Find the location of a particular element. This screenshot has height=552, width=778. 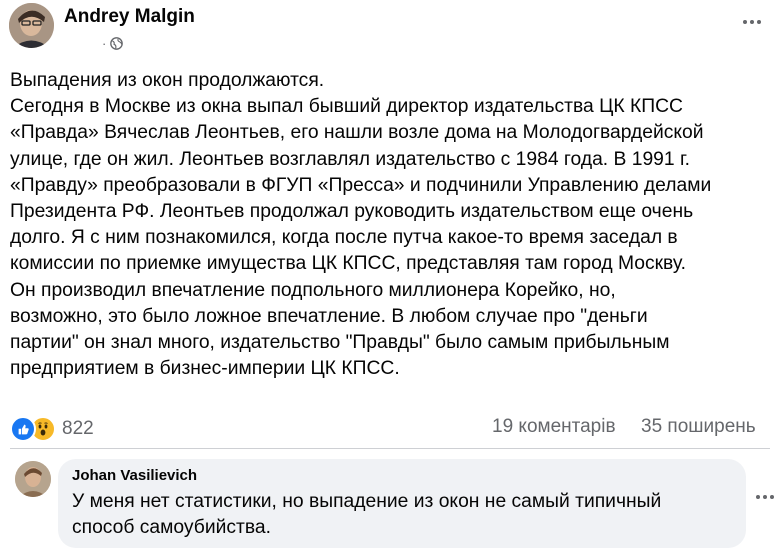

reactions-count: 822 is located at coordinates (78, 428).